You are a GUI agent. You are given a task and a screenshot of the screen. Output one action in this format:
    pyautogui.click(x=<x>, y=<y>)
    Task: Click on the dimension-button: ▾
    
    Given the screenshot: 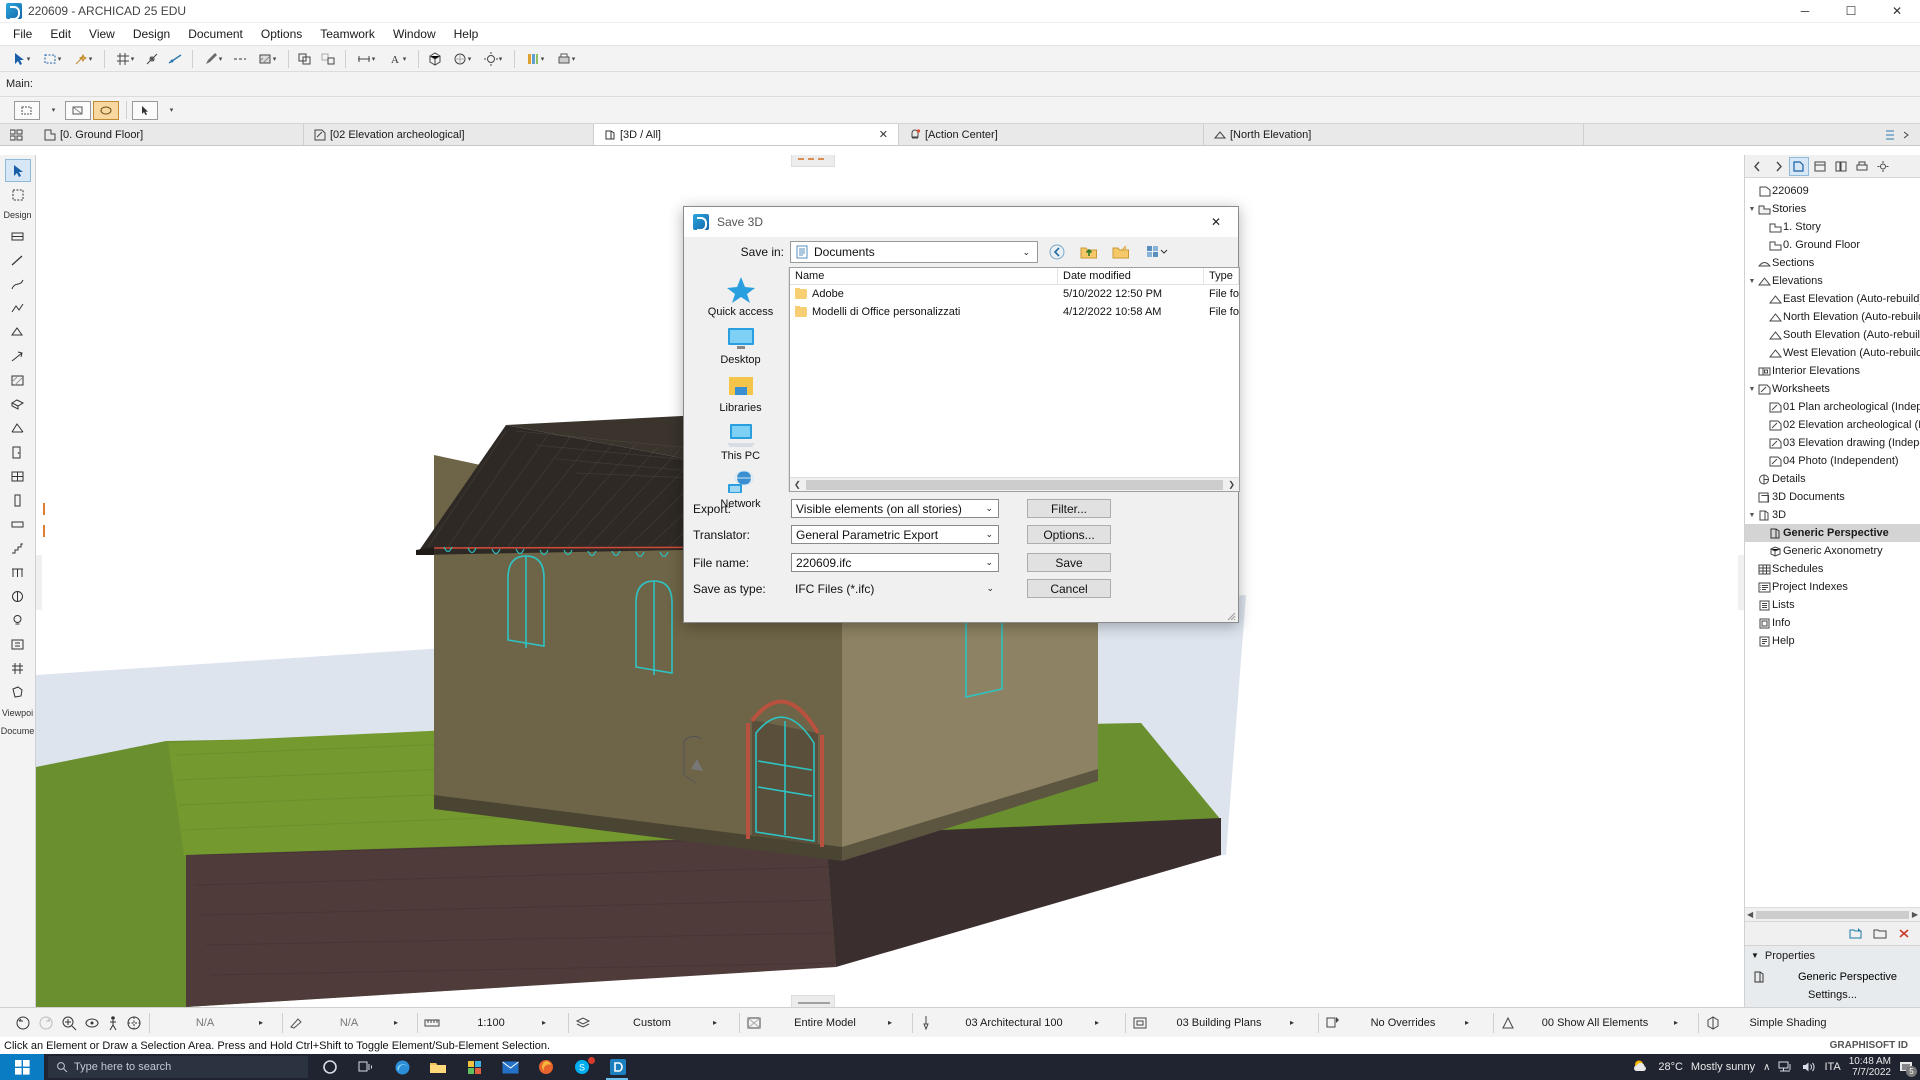 What is the action you would take?
    pyautogui.click(x=366, y=58)
    